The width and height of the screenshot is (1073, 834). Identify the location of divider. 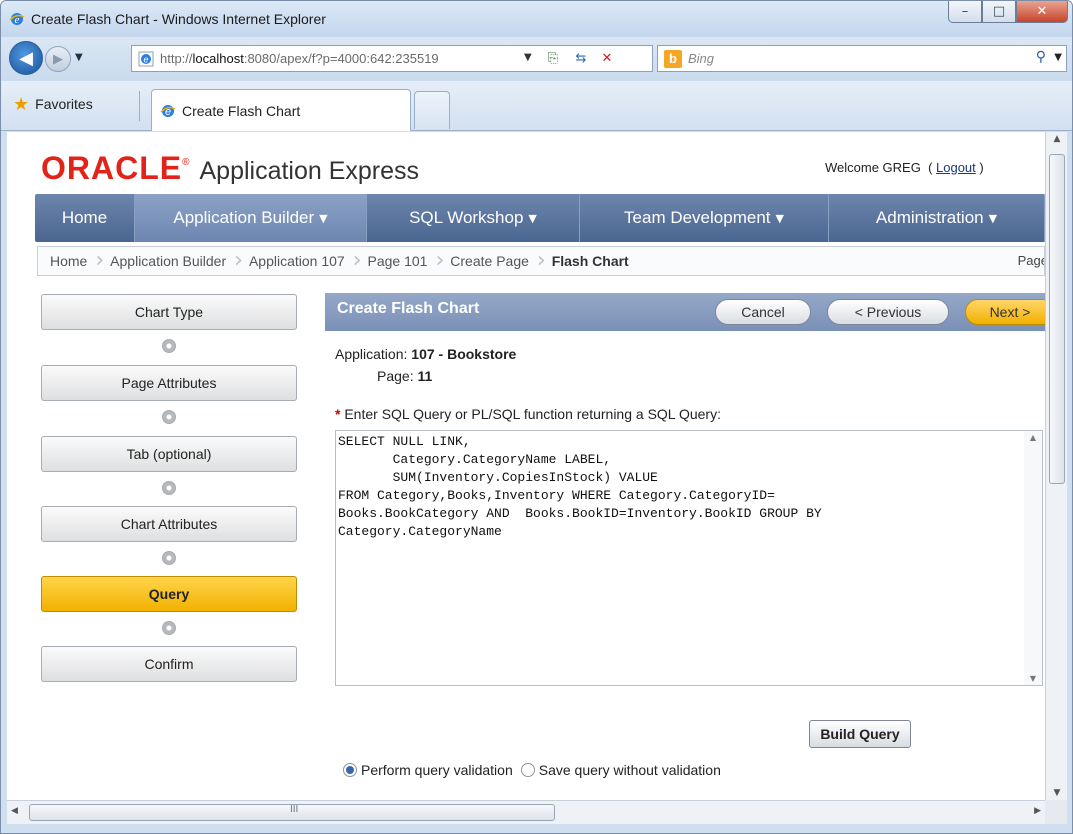
(139, 106).